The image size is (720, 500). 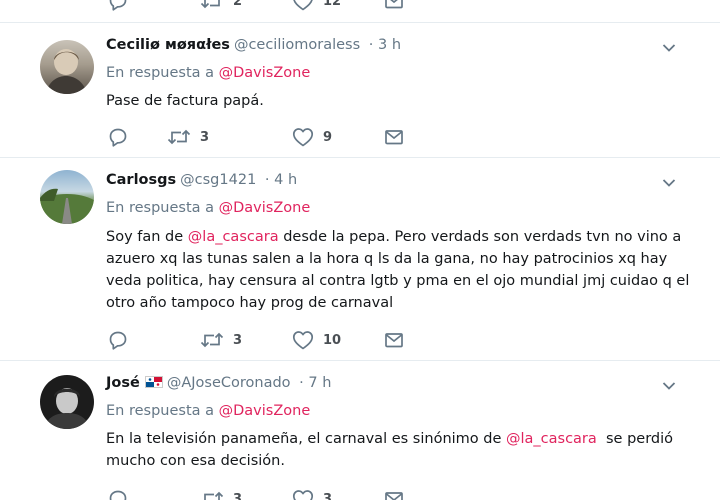 I want to click on timestamp: 3 h, so click(x=389, y=45).